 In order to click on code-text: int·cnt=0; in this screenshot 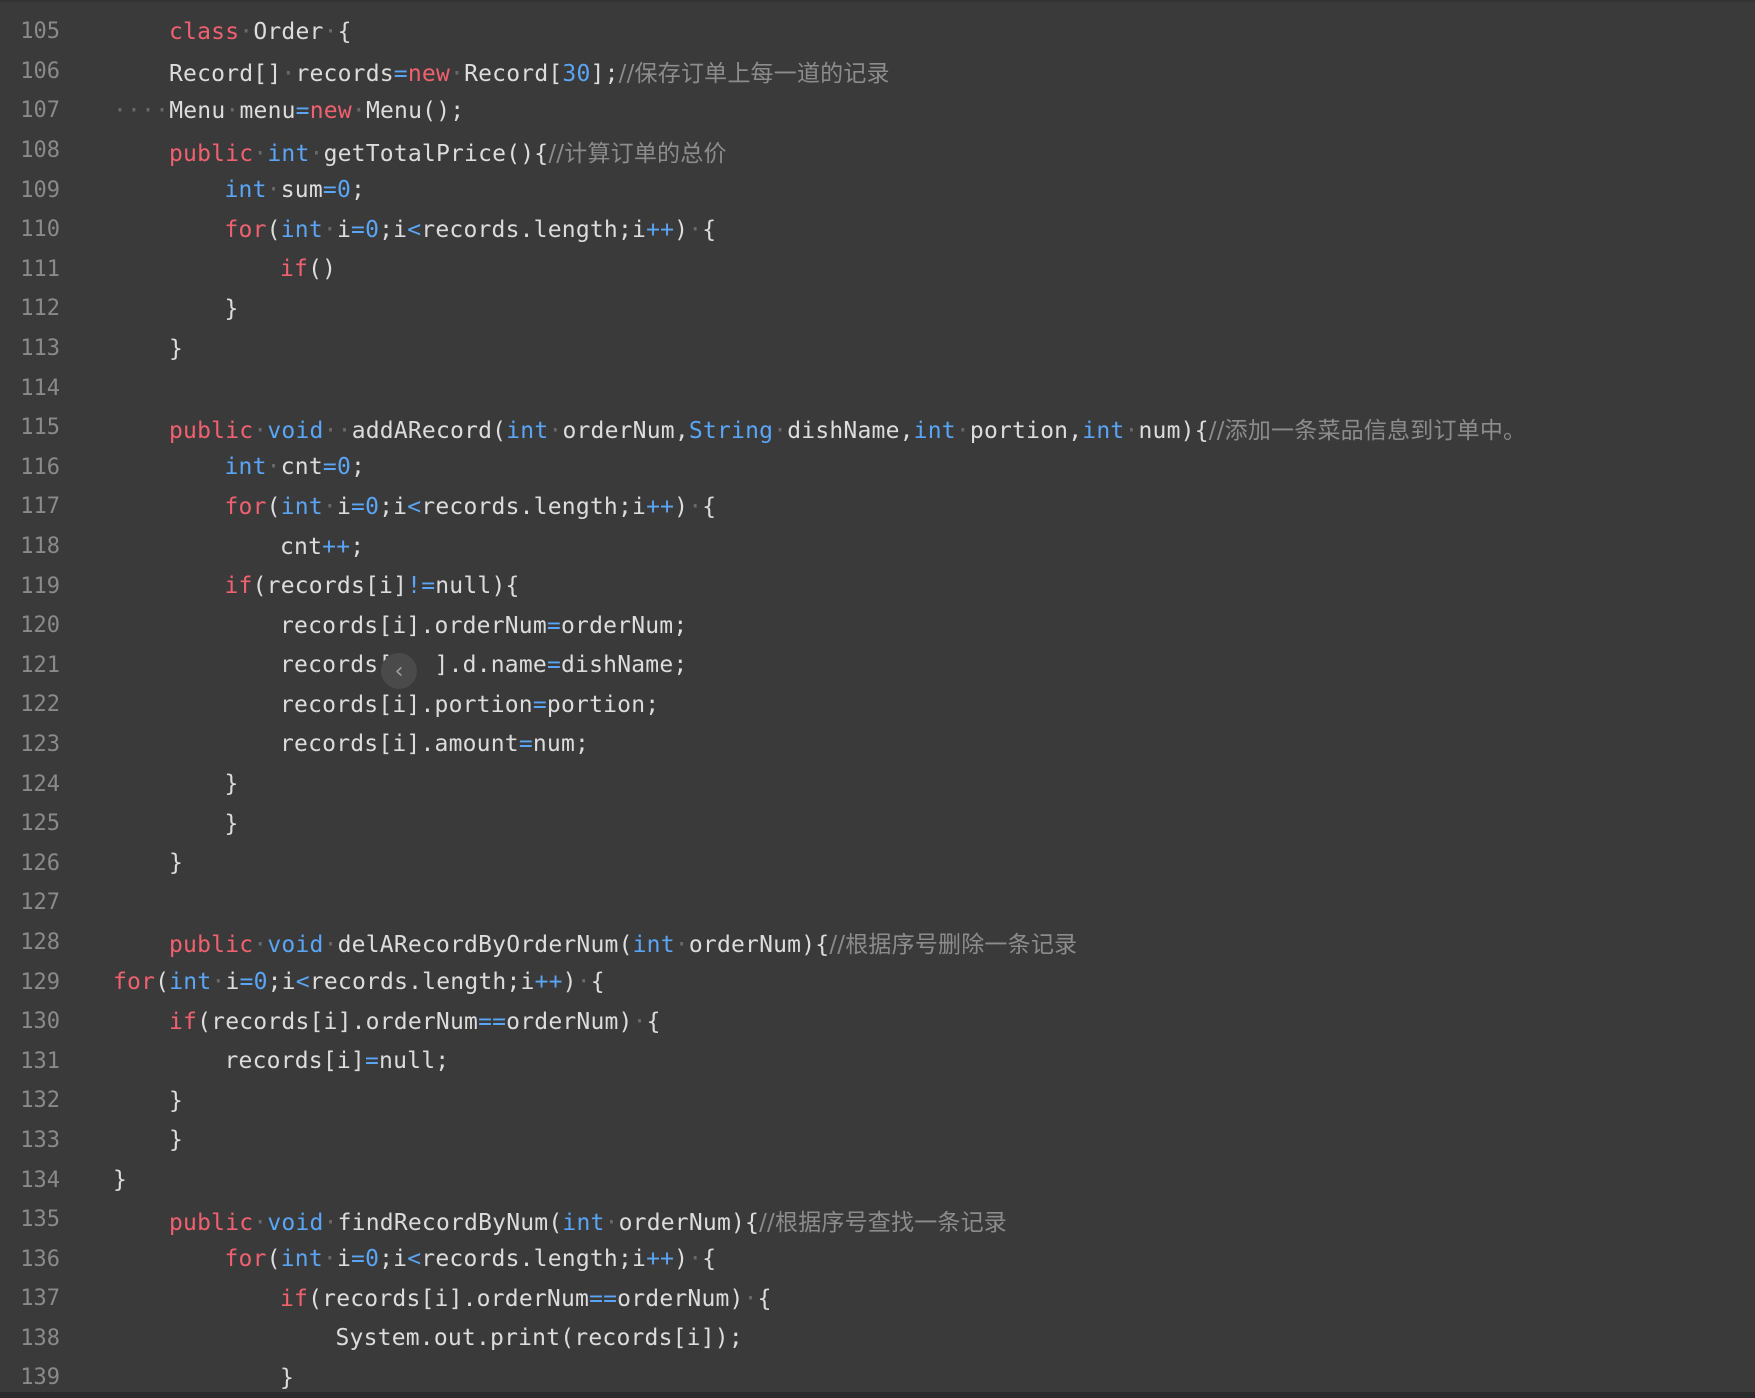, I will do `click(295, 467)`.